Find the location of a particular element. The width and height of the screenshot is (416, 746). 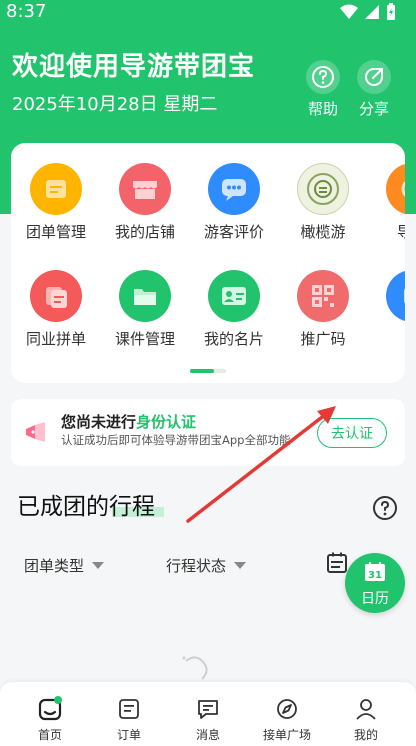

nav-item-order-plaza: 接单广场 is located at coordinates (287, 719).